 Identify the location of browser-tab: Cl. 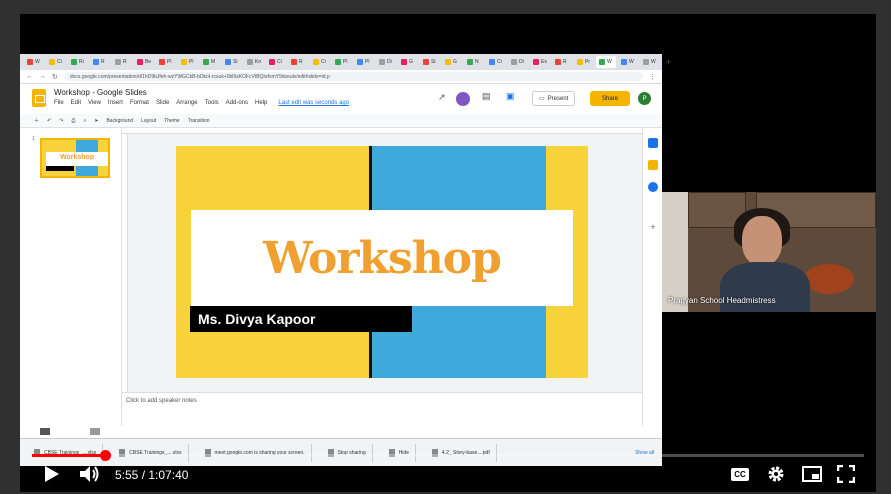
(56, 62).